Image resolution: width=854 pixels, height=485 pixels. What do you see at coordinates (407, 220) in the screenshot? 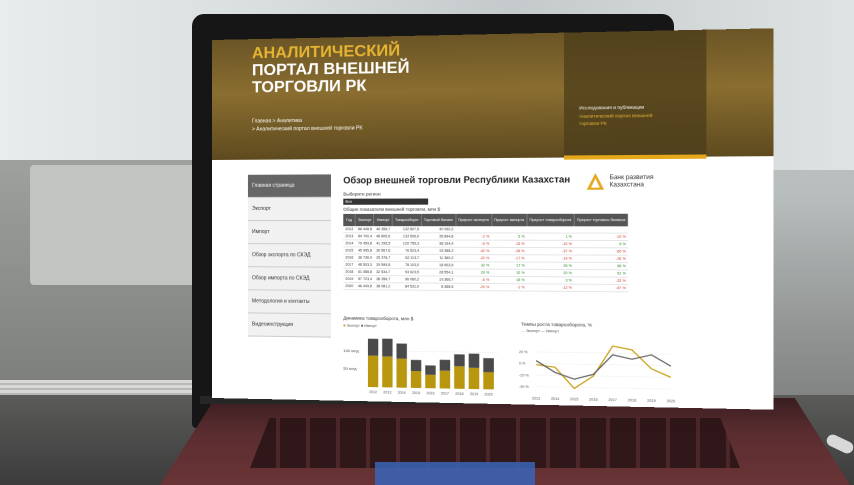
I see `col-turnover: Товарооборот` at bounding box center [407, 220].